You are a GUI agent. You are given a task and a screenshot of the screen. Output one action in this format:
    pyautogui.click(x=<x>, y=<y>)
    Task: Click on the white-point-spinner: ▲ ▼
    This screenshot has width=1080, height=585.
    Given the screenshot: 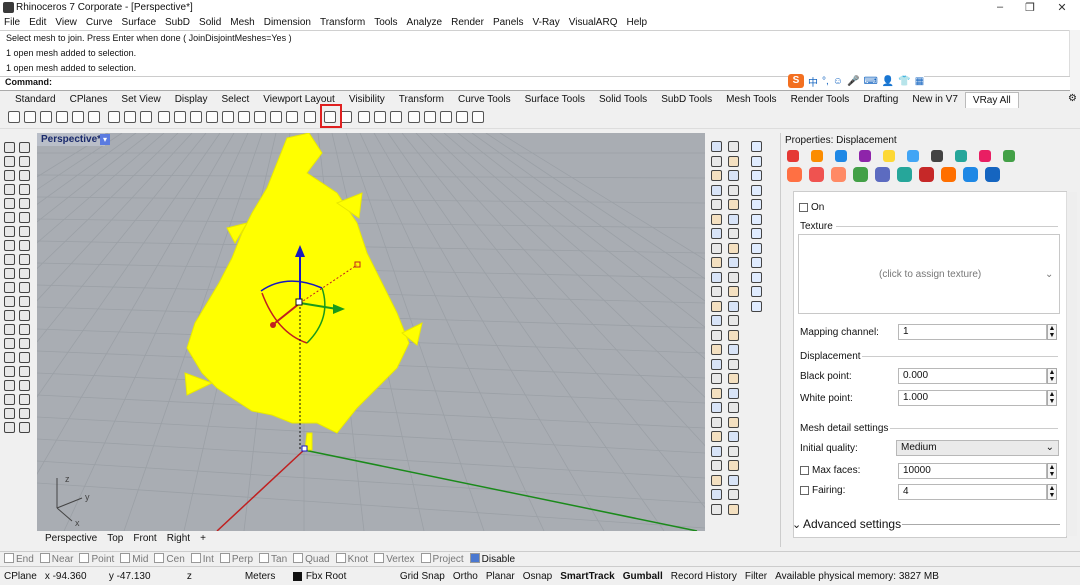 What is the action you would take?
    pyautogui.click(x=1052, y=398)
    